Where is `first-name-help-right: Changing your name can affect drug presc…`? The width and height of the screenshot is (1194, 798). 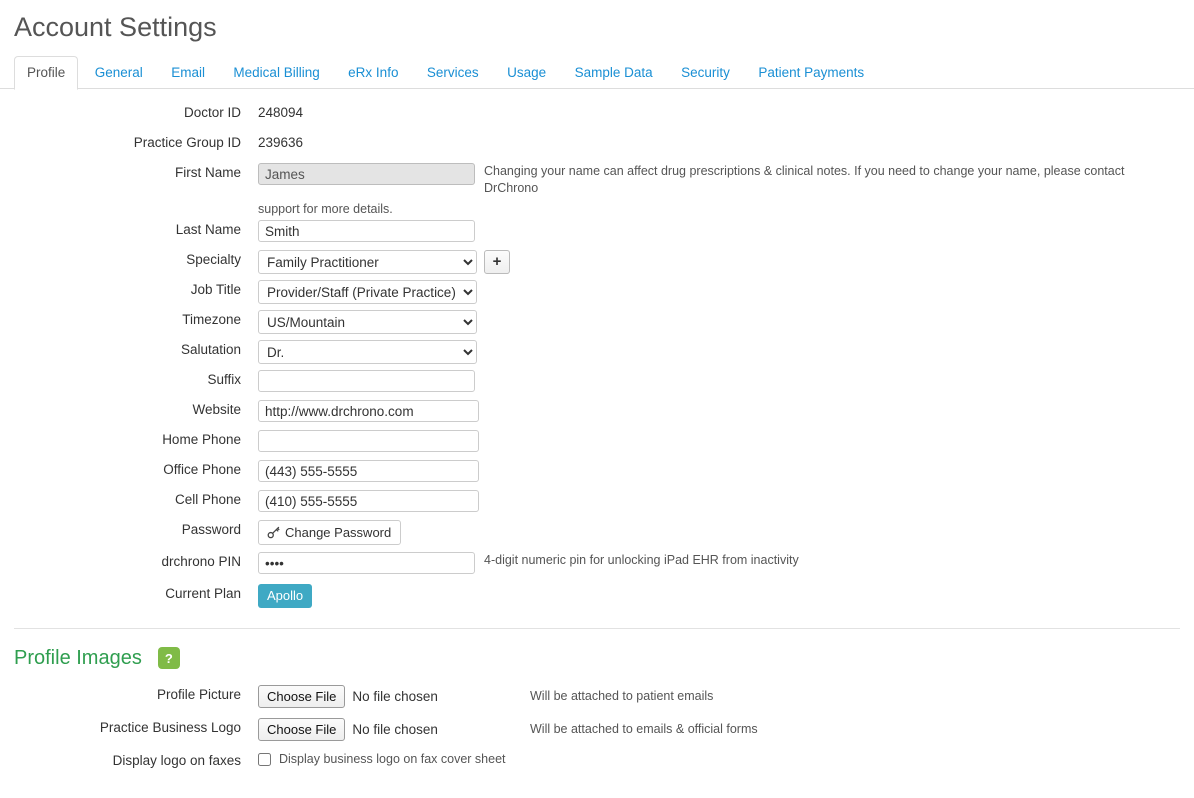 first-name-help-right: Changing your name can affect drug presc… is located at coordinates (804, 179).